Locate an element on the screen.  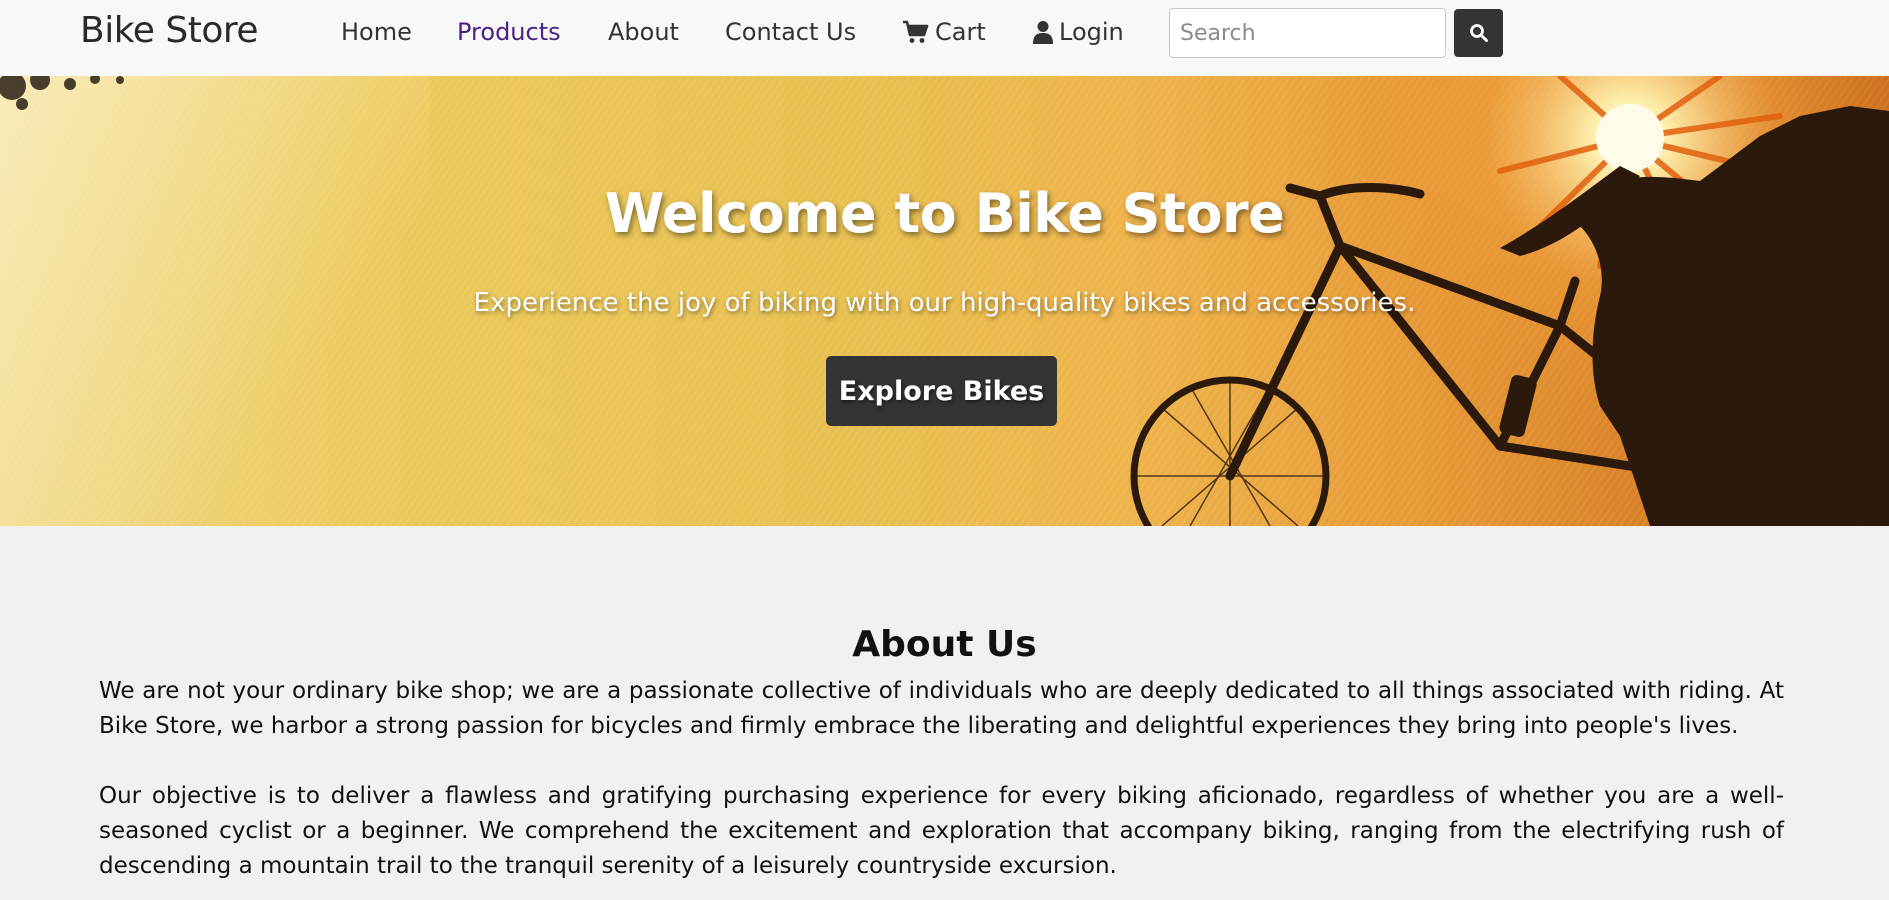
nav-link-login: Login is located at coordinates (1078, 32).